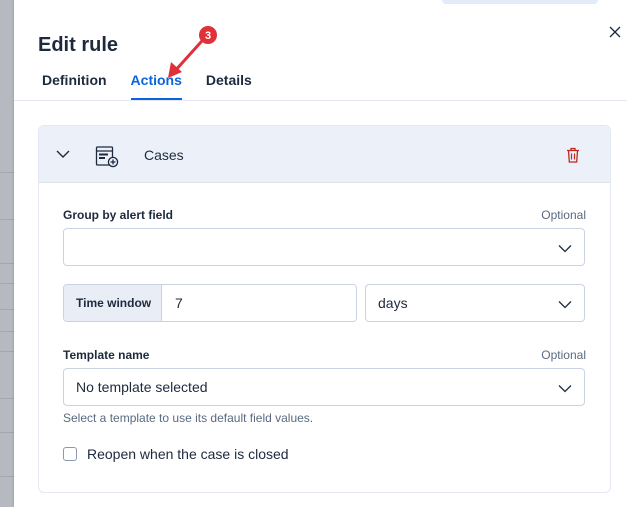  What do you see at coordinates (208, 36) in the screenshot?
I see `step-number: 3` at bounding box center [208, 36].